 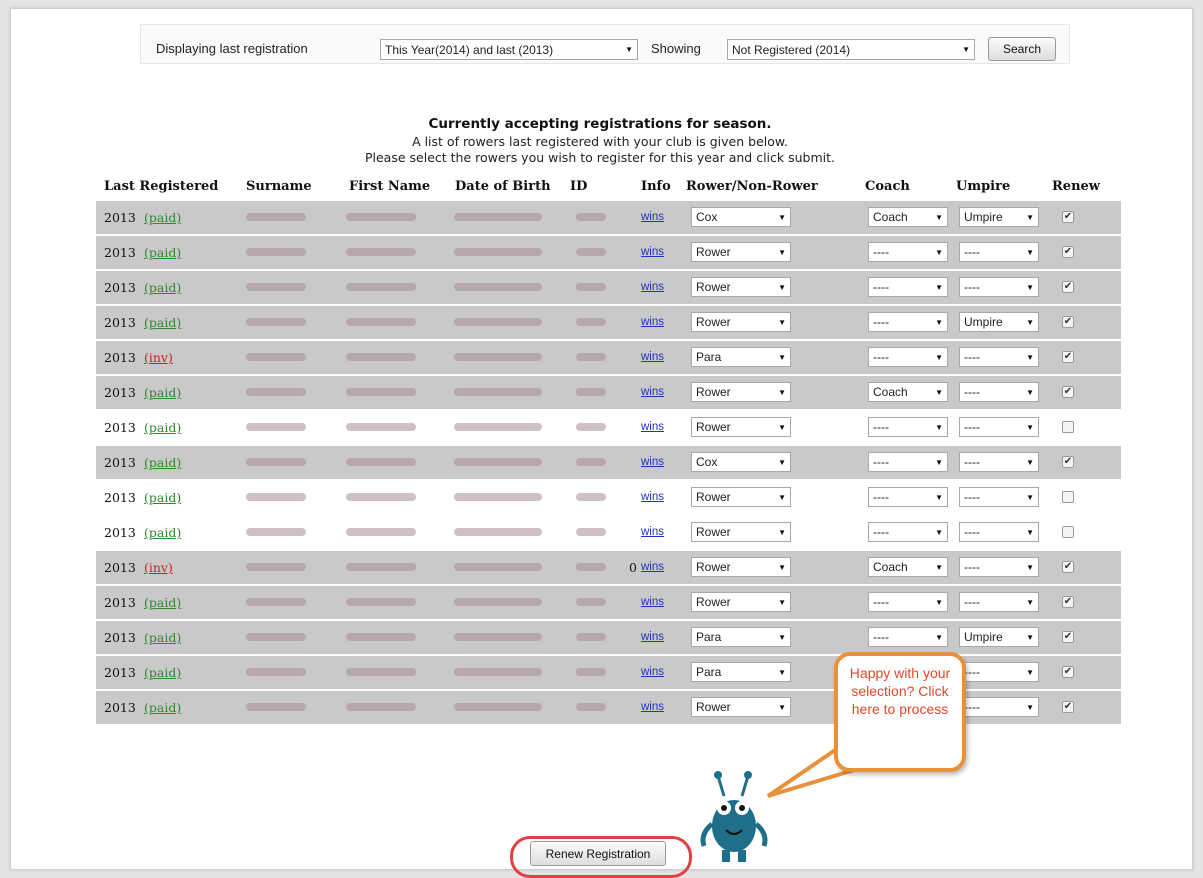 I want to click on table-row: 2013(paid)winsPara▼----▼----▼✔, so click(x=608, y=672).